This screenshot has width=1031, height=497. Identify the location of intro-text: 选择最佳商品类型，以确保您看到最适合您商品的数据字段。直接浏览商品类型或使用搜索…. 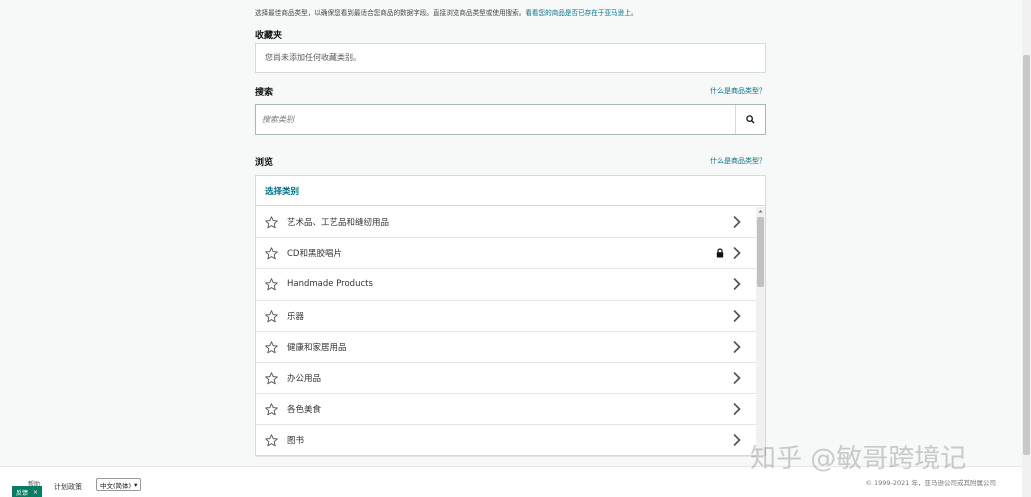
(515, 12).